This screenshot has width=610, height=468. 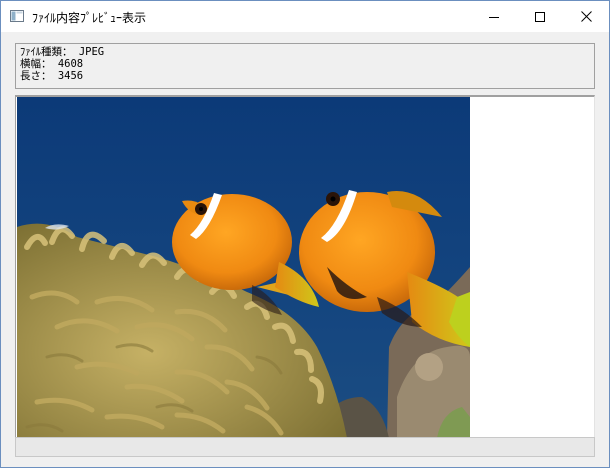 What do you see at coordinates (17, 16) in the screenshot?
I see `app-window-icon` at bounding box center [17, 16].